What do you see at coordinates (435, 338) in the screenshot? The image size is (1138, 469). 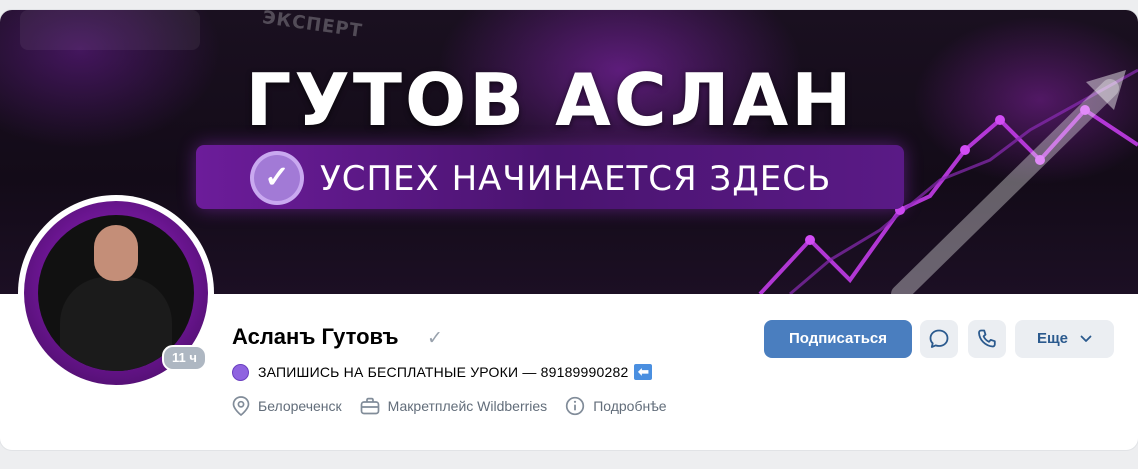 I see `verified-icon: ✓` at bounding box center [435, 338].